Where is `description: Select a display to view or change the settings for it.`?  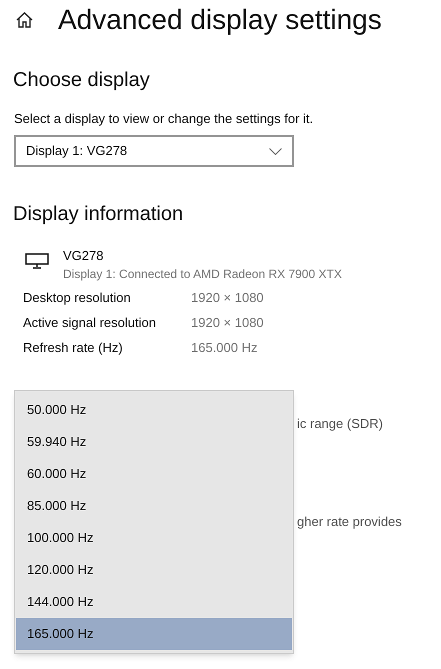 description: Select a display to view or change the settings for it. is located at coordinates (164, 119).